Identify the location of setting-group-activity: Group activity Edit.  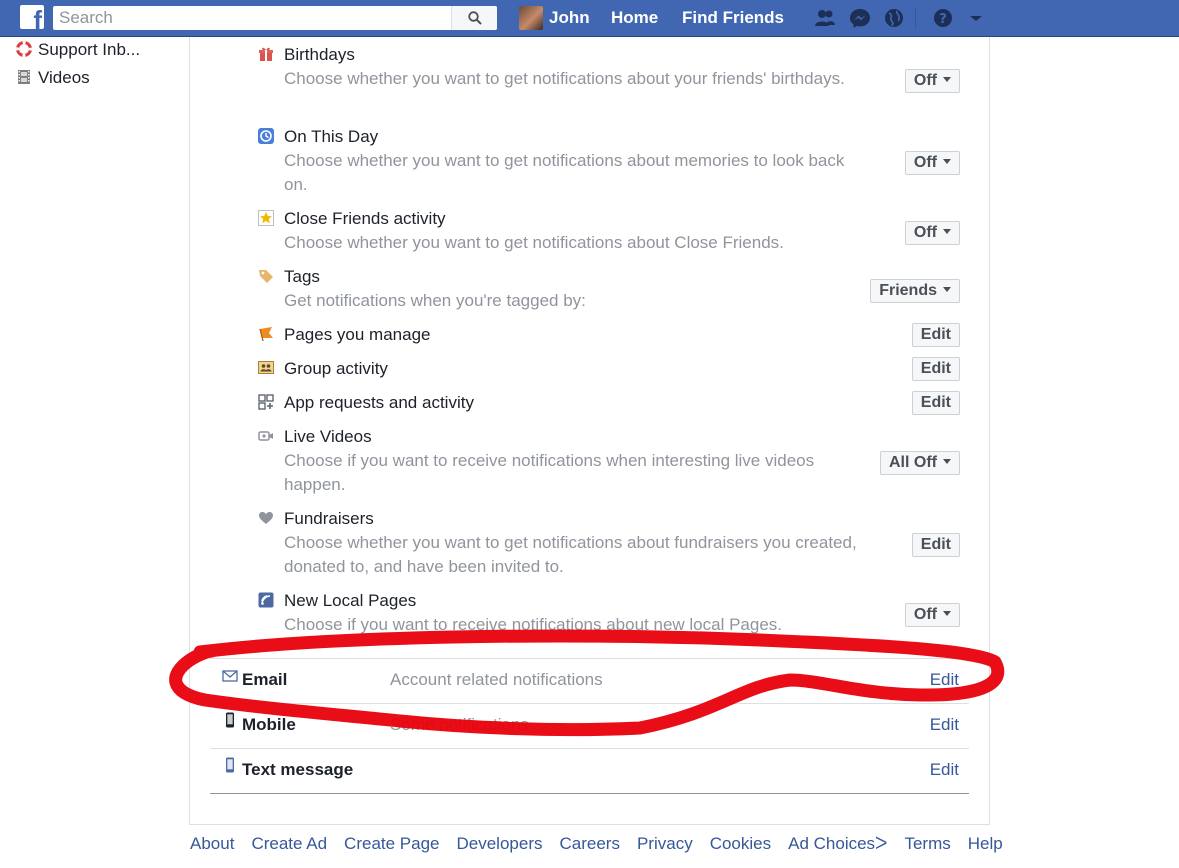
(609, 369).